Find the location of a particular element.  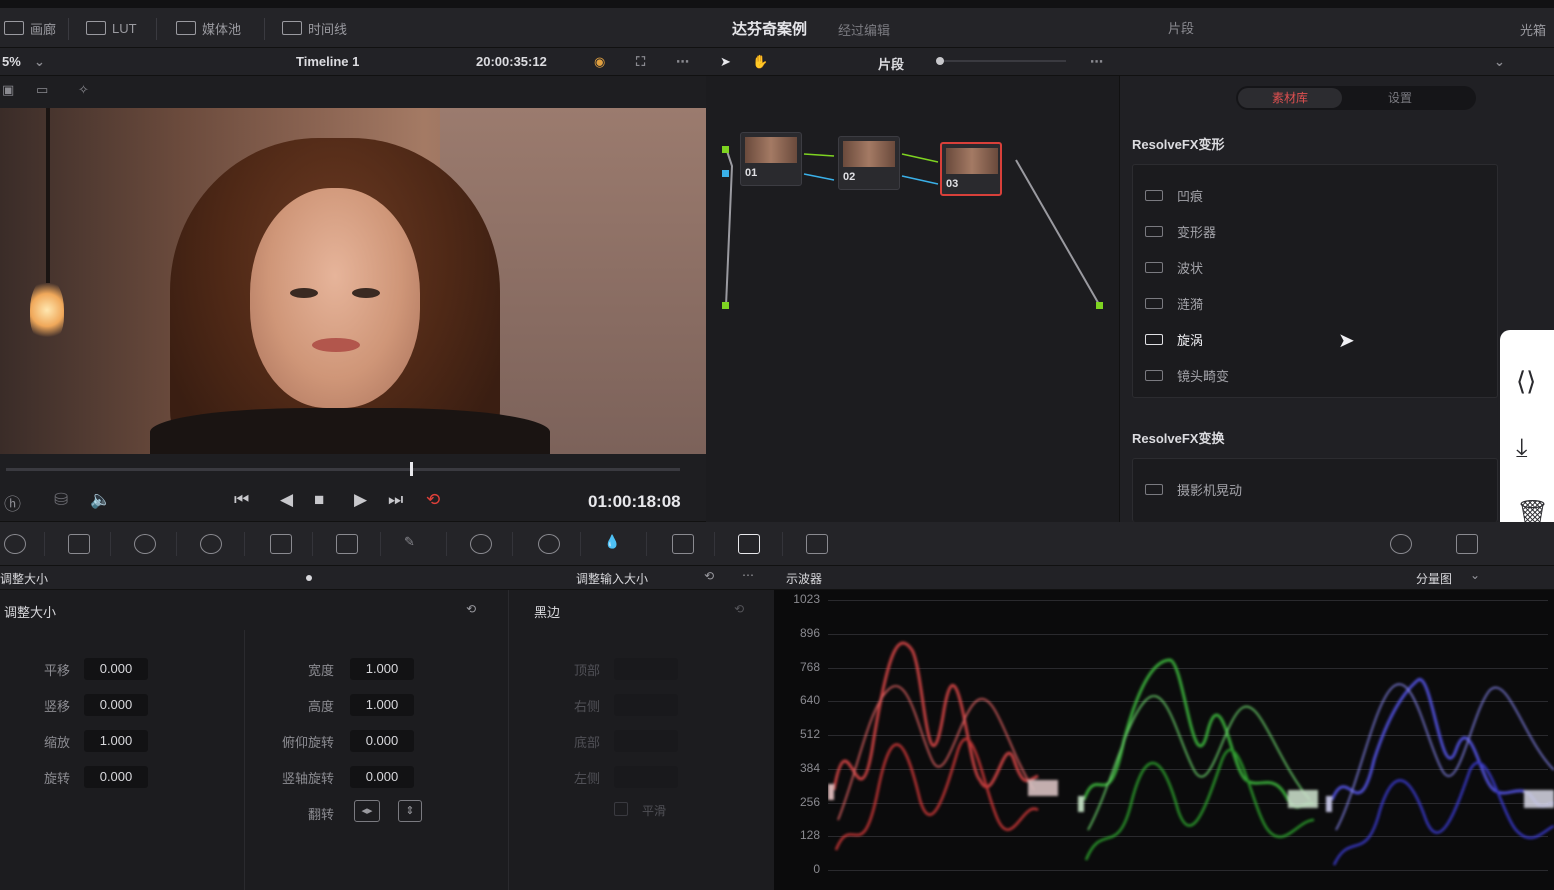

color-node: 02 is located at coordinates (869, 163).